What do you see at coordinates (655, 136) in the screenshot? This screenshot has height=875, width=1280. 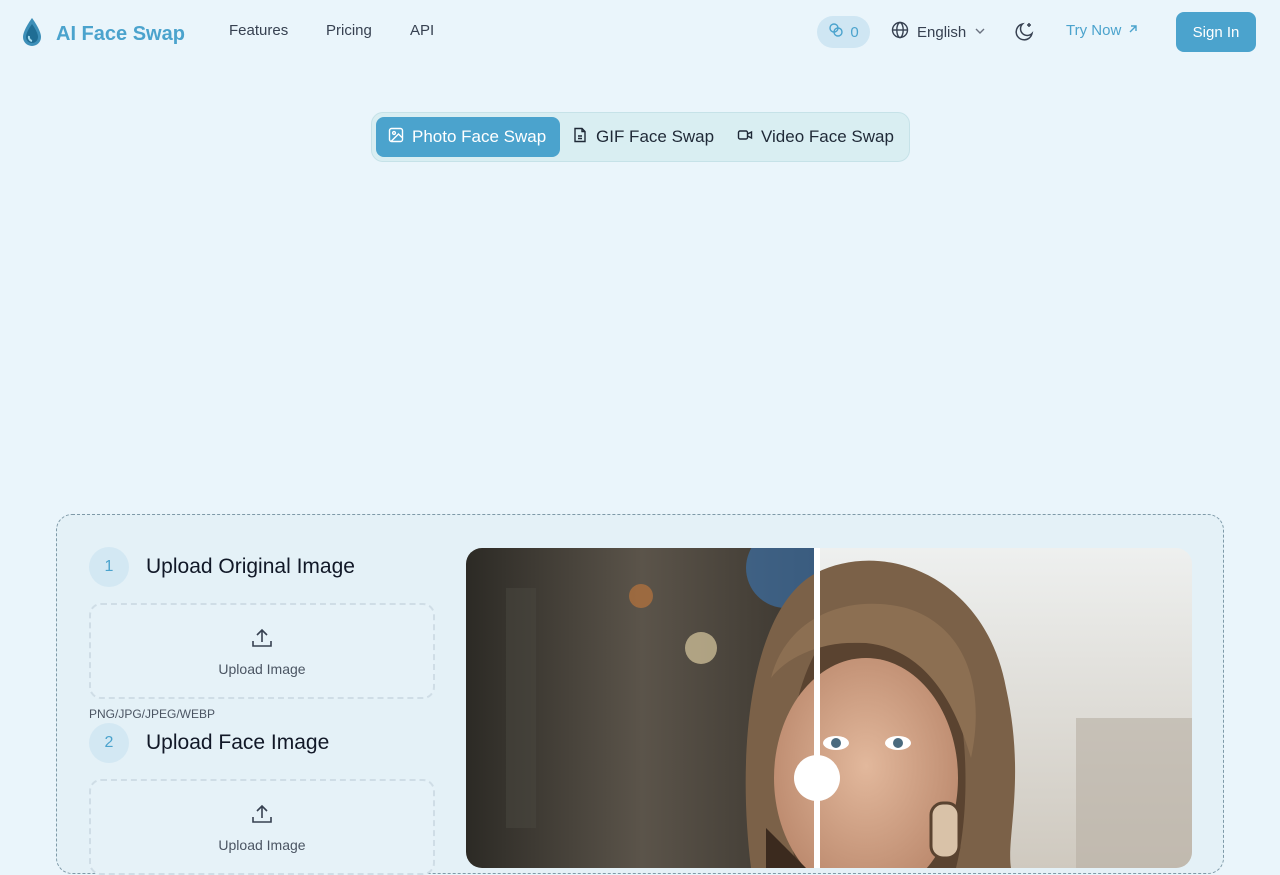 I see `tab-gif-label: GIF Face Swap` at bounding box center [655, 136].